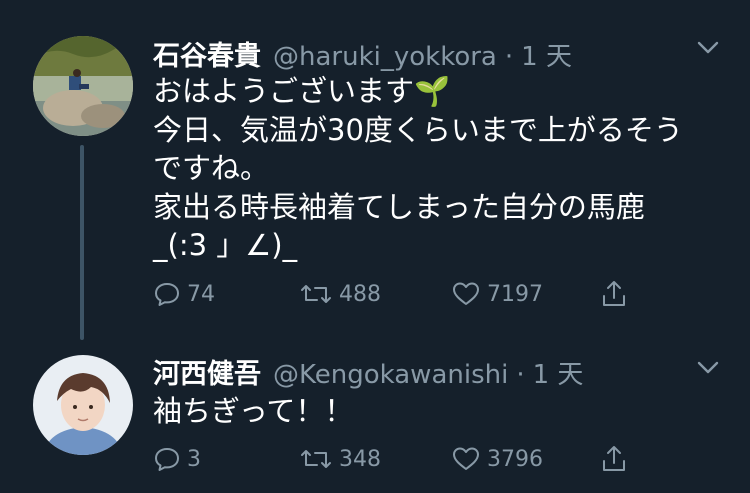  What do you see at coordinates (302, 91) in the screenshot?
I see `tweet-text-line: おはようございます🌱` at bounding box center [302, 91].